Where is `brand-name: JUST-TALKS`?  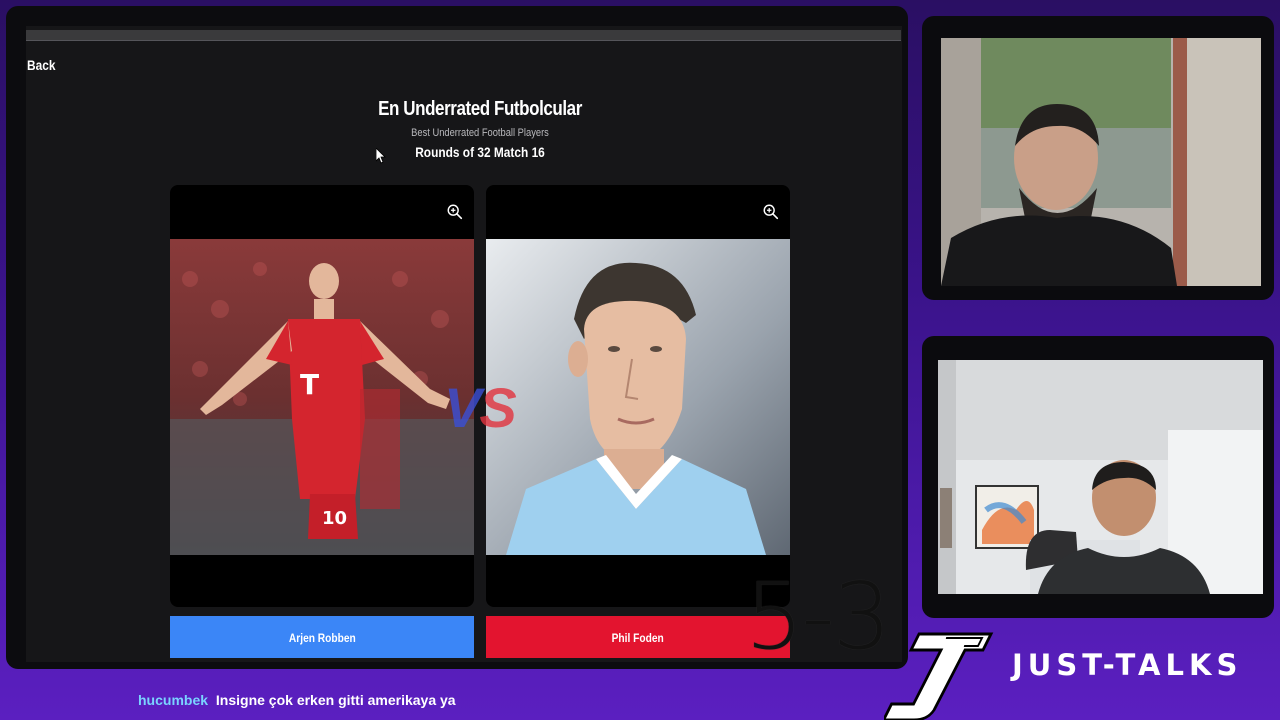
brand-name: JUST-TALKS is located at coordinates (1127, 665).